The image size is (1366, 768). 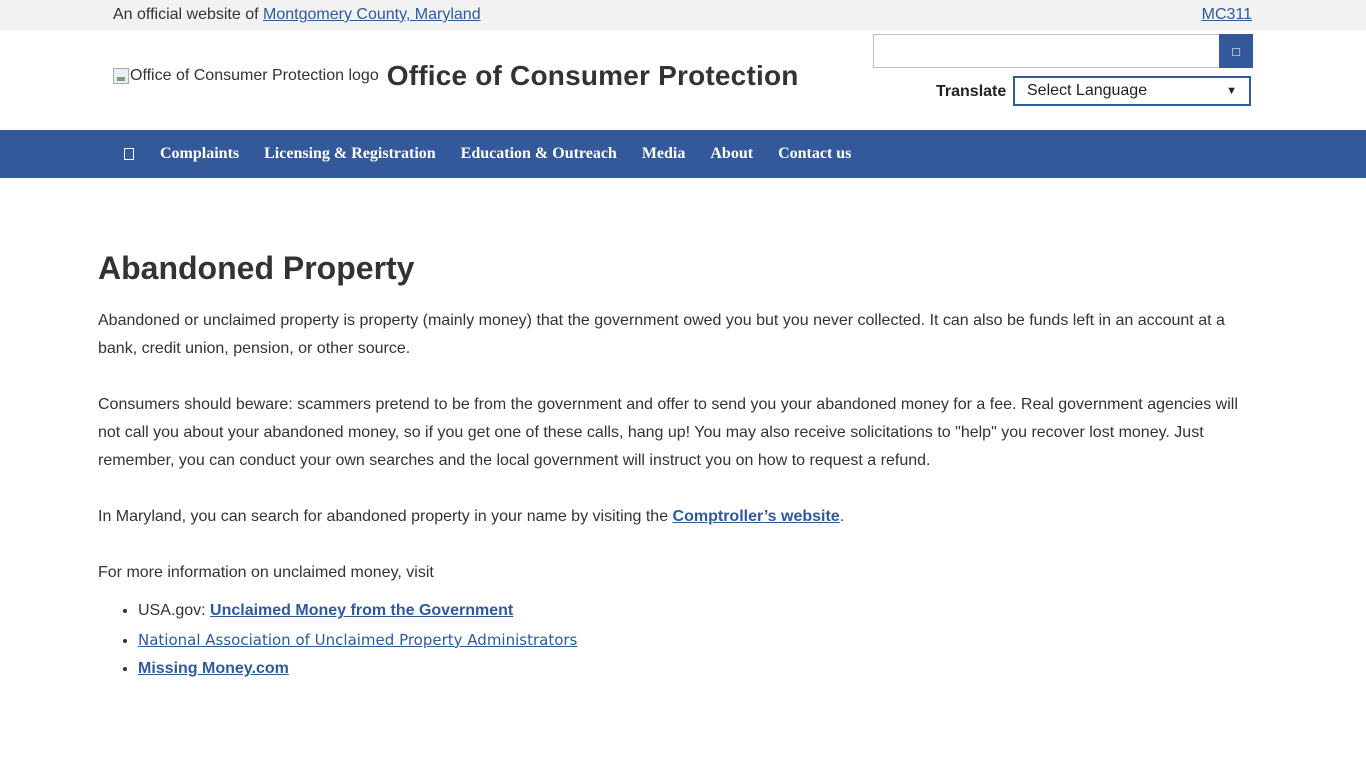 What do you see at coordinates (756, 516) in the screenshot?
I see `comptroller-website-link: Comptroller’s website` at bounding box center [756, 516].